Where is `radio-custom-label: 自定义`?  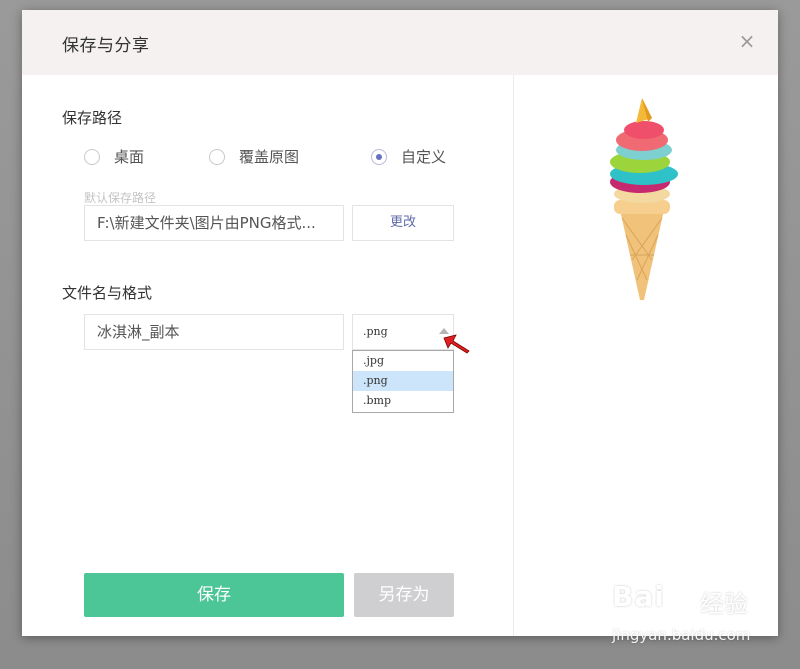
radio-custom-label: 自定义 is located at coordinates (424, 157).